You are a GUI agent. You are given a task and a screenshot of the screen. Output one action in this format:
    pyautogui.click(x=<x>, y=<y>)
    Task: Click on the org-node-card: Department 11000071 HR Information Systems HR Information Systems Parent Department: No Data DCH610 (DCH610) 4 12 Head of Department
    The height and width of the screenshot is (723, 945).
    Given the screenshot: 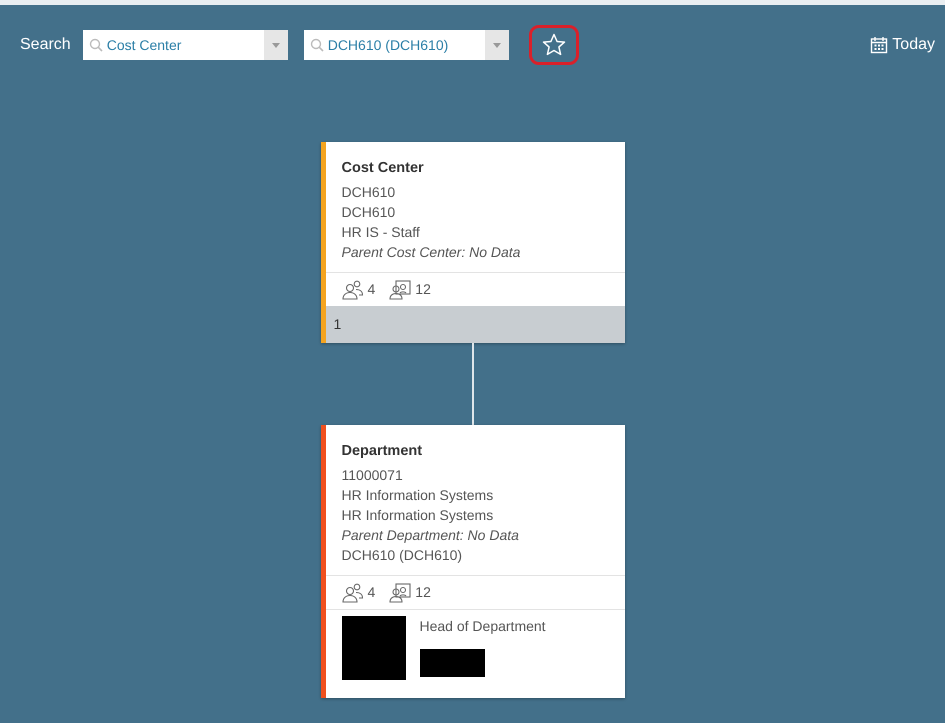 What is the action you would take?
    pyautogui.click(x=472, y=561)
    